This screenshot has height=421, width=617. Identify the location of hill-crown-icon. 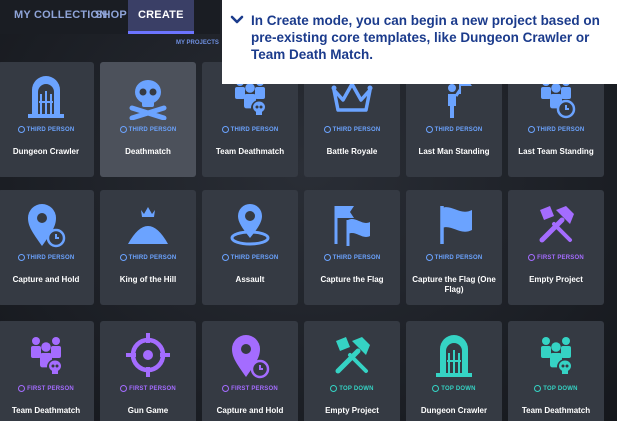
(148, 225).